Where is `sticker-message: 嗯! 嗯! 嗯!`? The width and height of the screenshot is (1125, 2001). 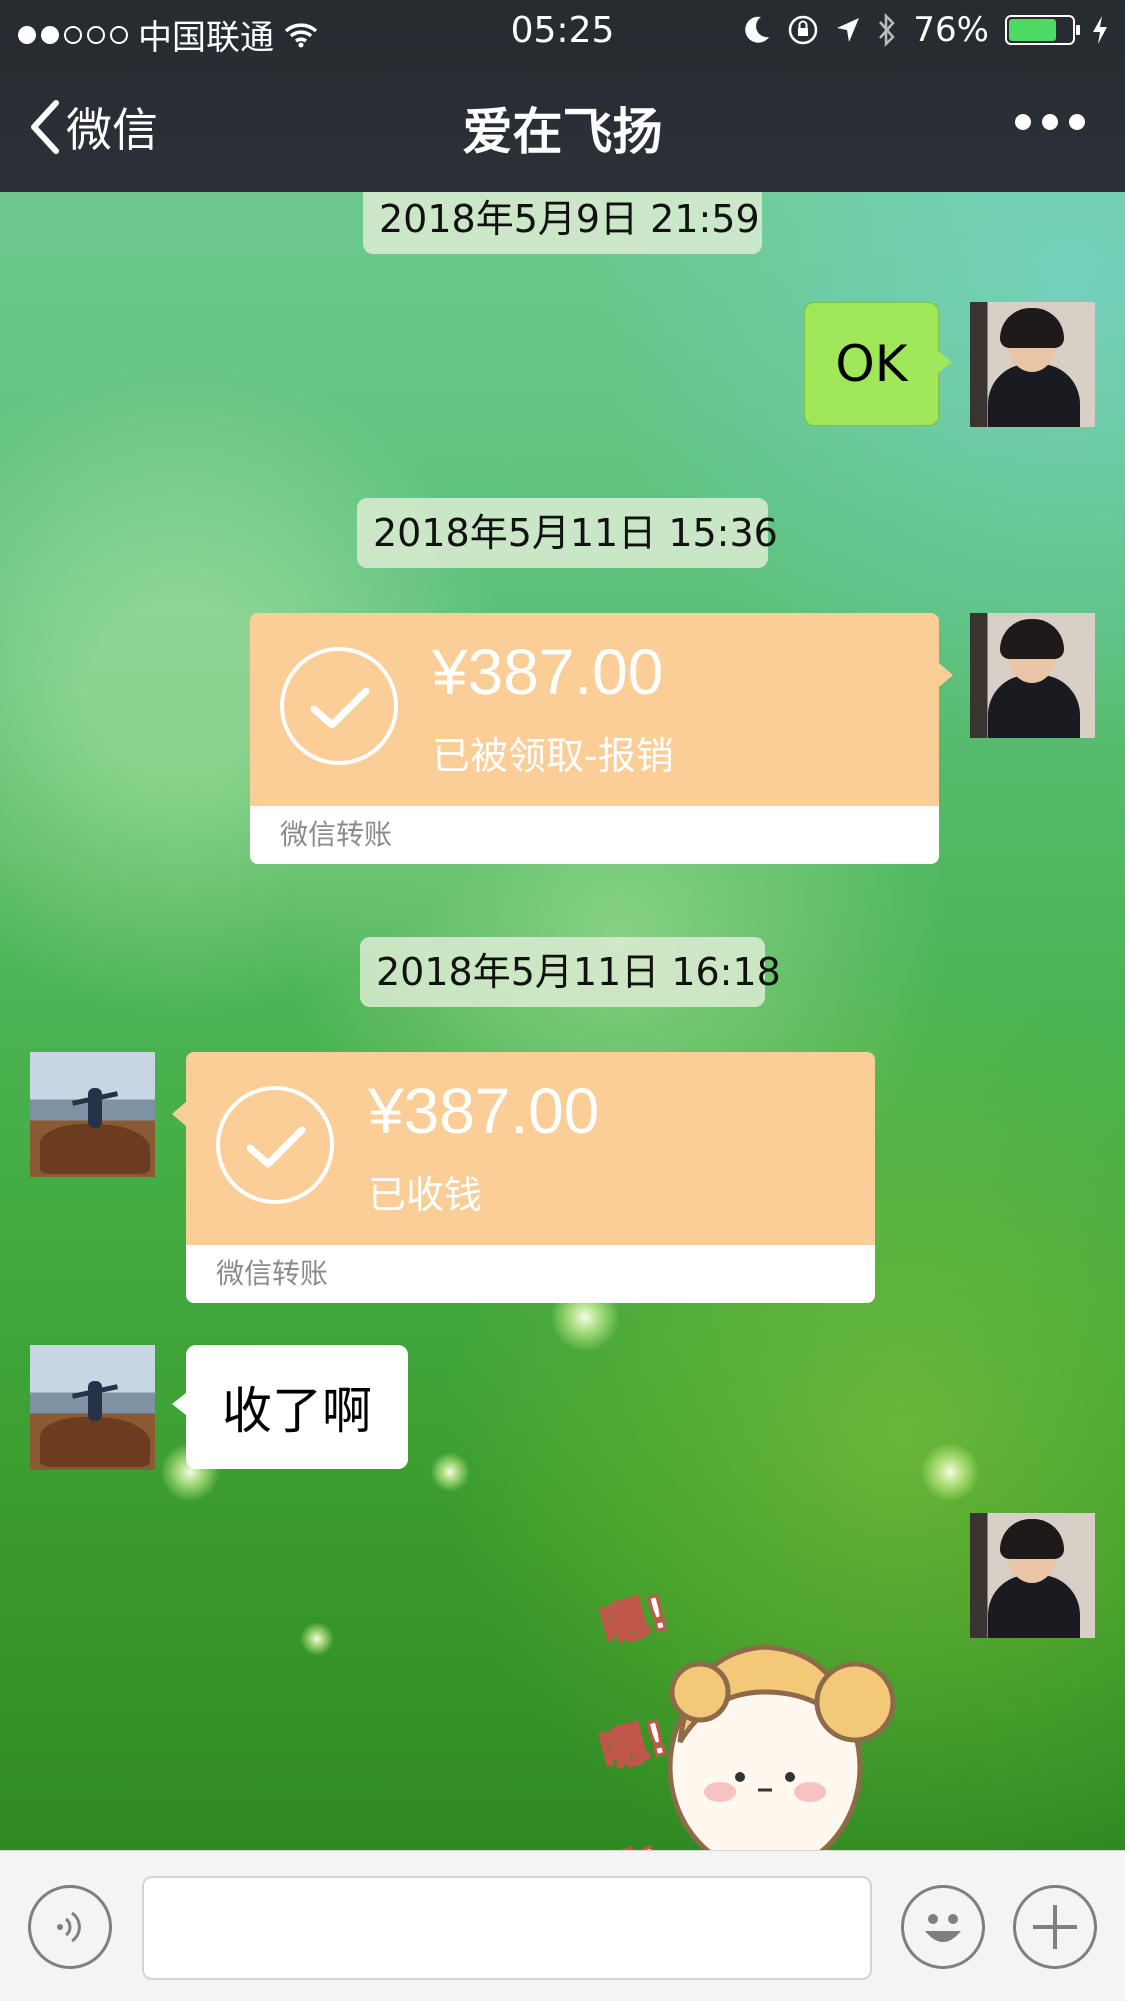
sticker-message: 嗯! 嗯! 嗯! is located at coordinates (770, 1696).